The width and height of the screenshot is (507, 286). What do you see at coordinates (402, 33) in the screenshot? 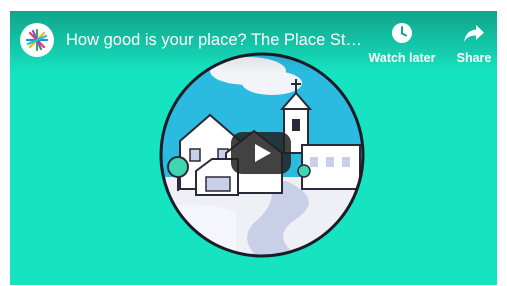
I see `clock-icon` at bounding box center [402, 33].